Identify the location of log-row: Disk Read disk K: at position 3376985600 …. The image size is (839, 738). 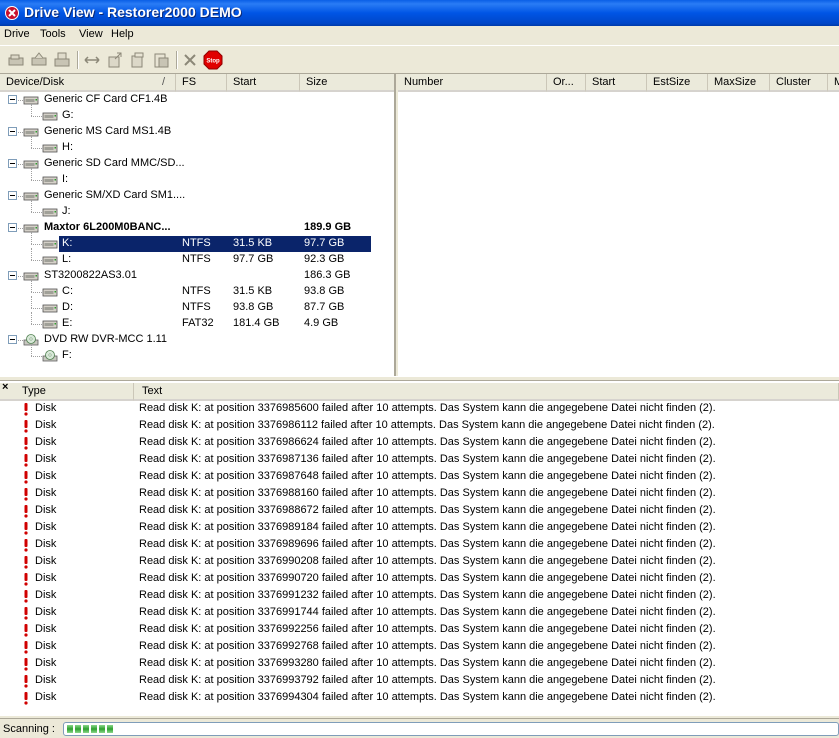
(419, 409).